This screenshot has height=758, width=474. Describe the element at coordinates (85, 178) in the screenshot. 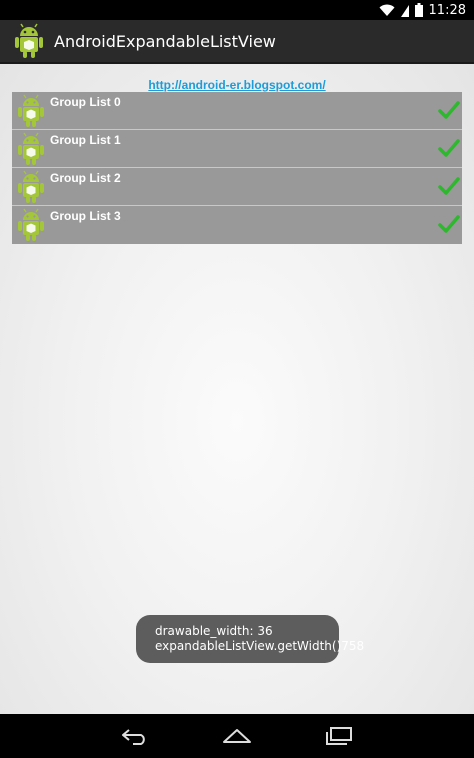

I see `group-label: Group List 2` at that location.